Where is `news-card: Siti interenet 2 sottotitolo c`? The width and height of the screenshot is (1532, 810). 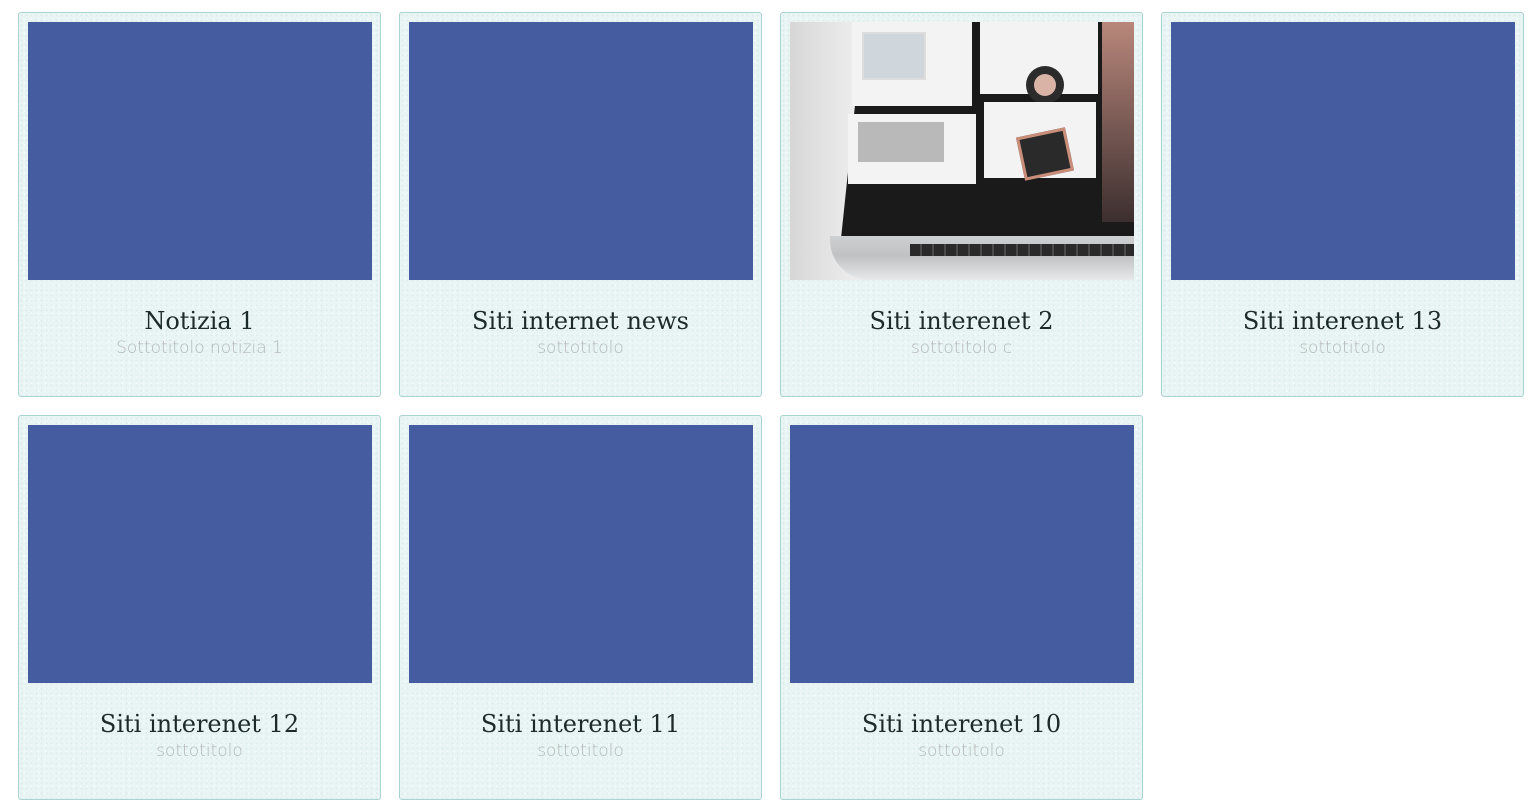 news-card: Siti interenet 2 sottotitolo c is located at coordinates (961, 204).